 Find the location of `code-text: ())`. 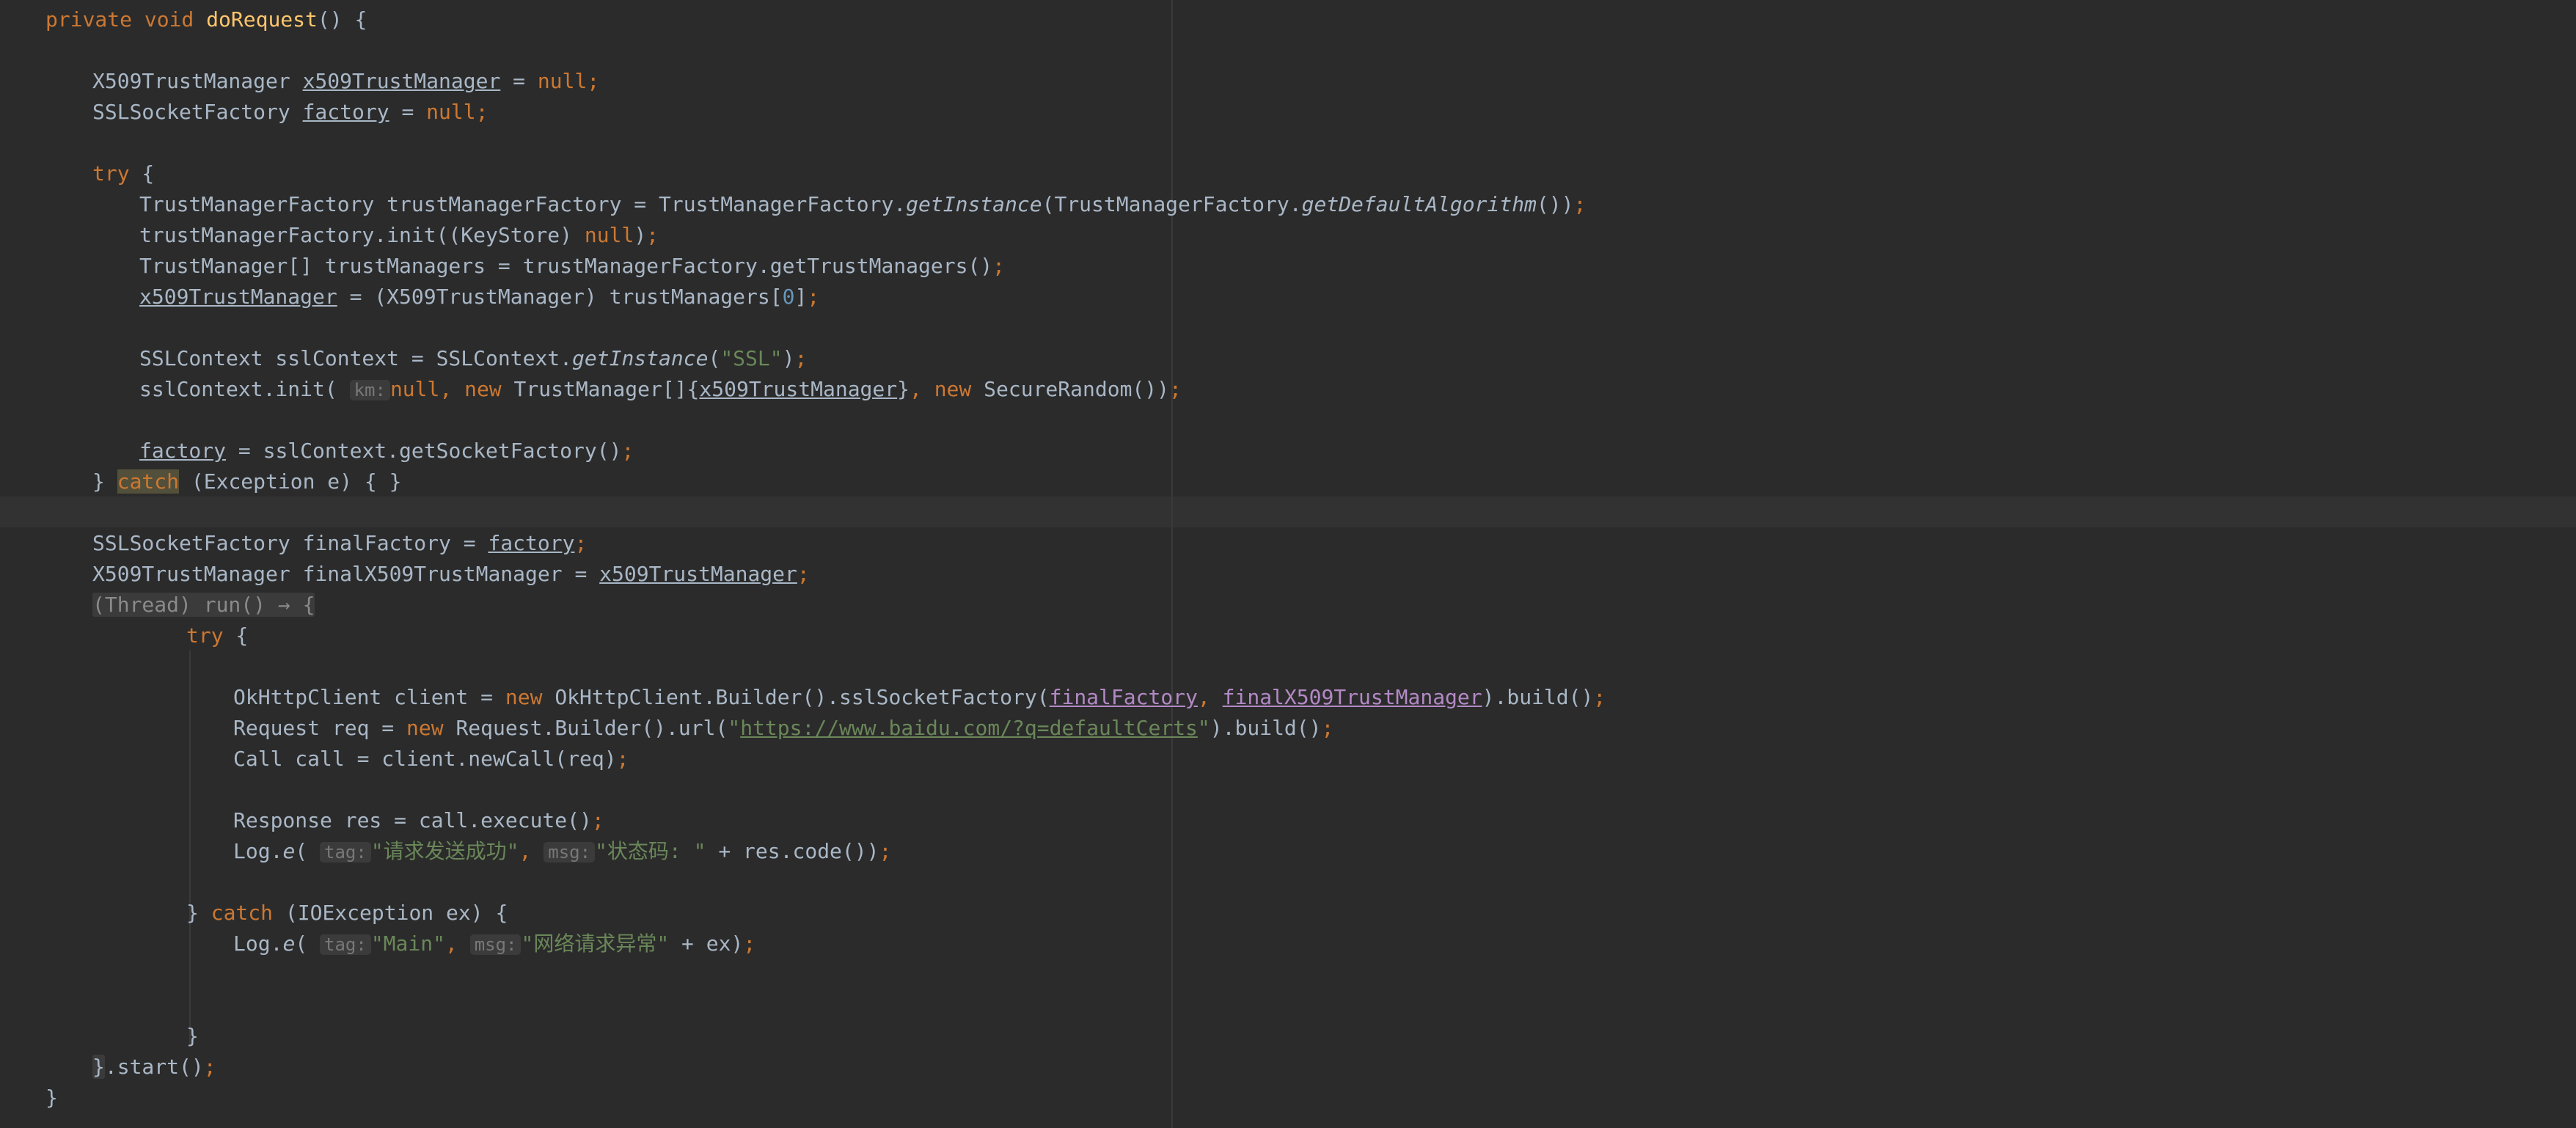

code-text: ()) is located at coordinates (1555, 204).